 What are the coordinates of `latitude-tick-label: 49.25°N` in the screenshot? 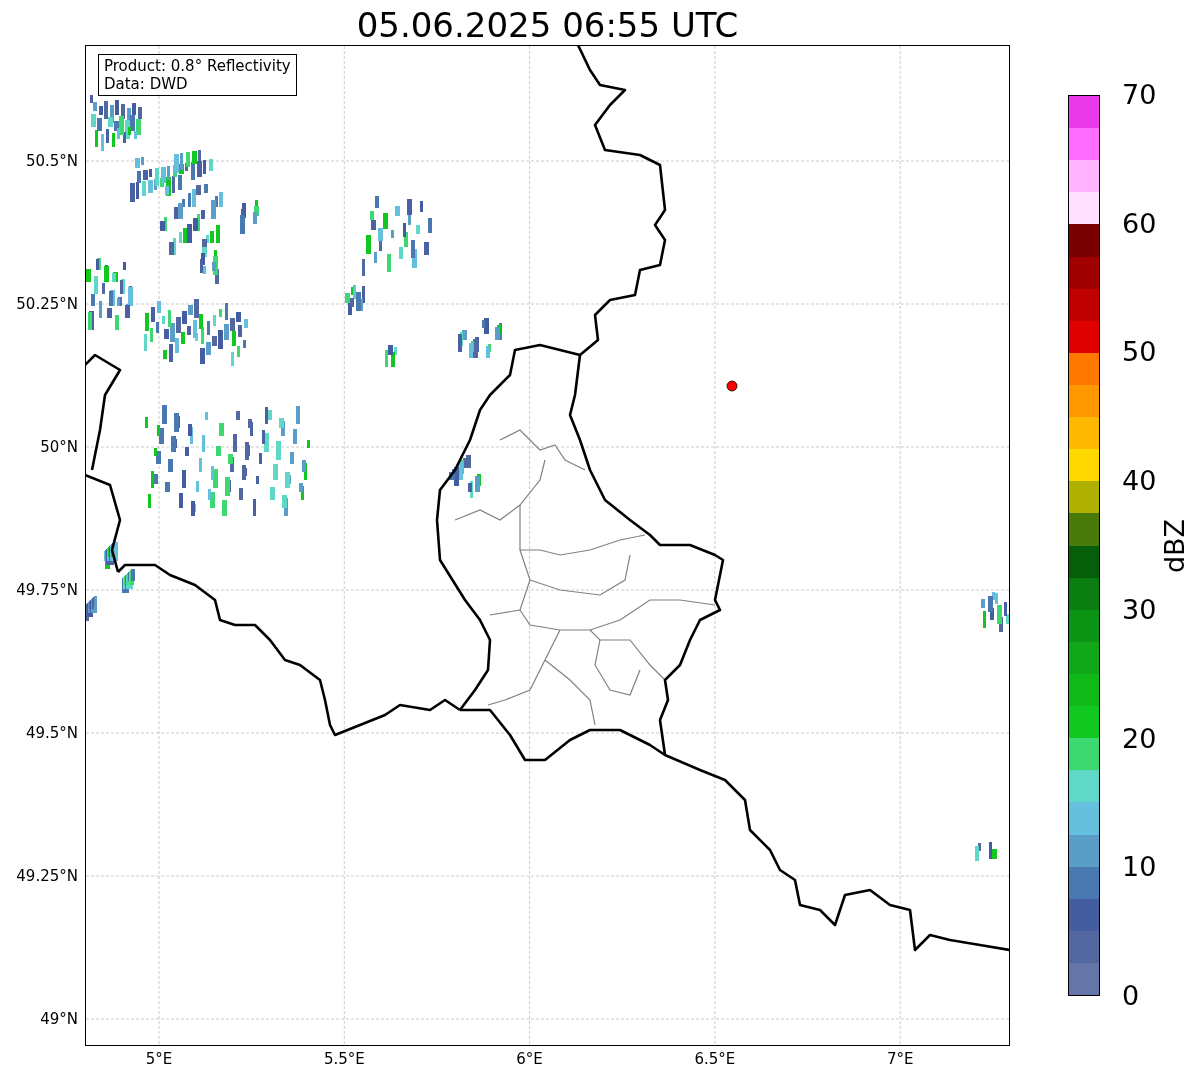 It's located at (47, 876).